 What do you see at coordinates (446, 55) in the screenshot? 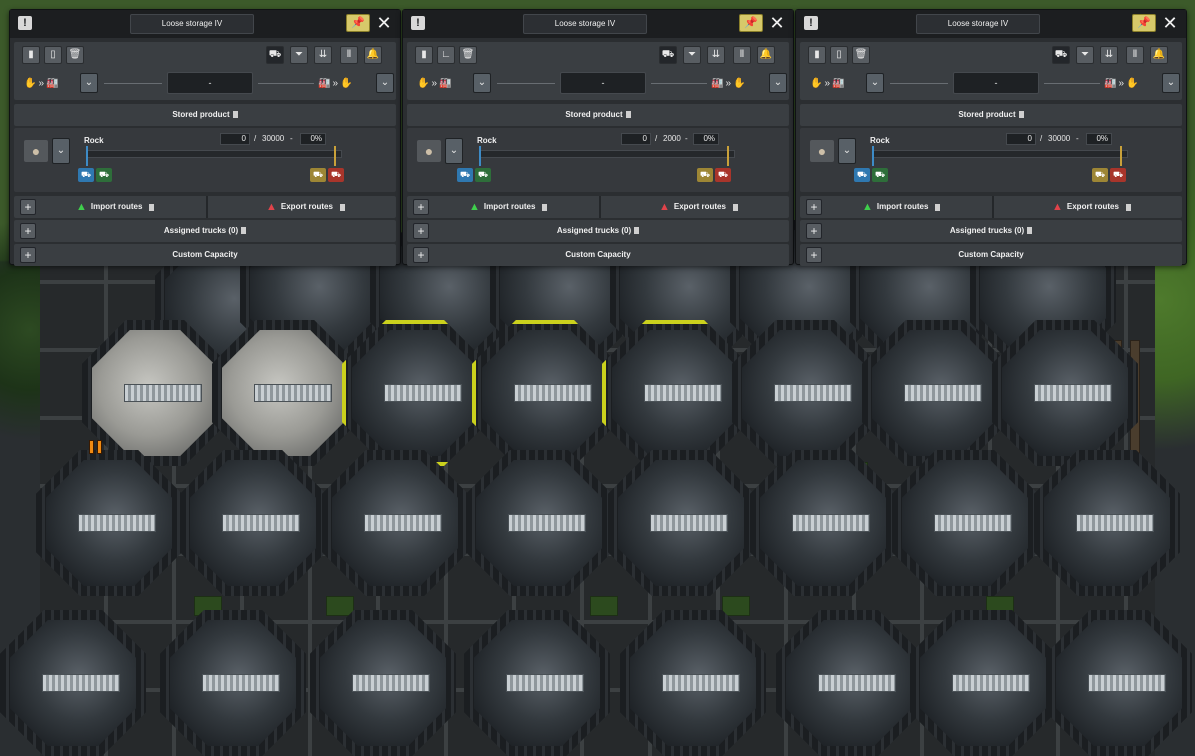
I see `storage-level-icon: ∟` at bounding box center [446, 55].